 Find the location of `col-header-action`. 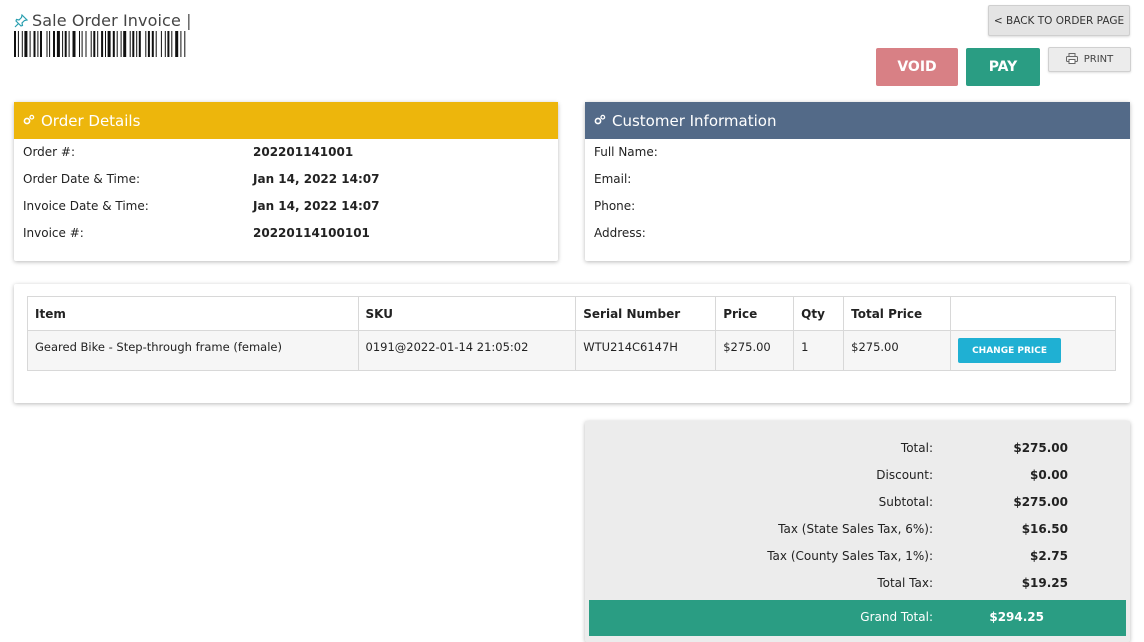

col-header-action is located at coordinates (1033, 313).